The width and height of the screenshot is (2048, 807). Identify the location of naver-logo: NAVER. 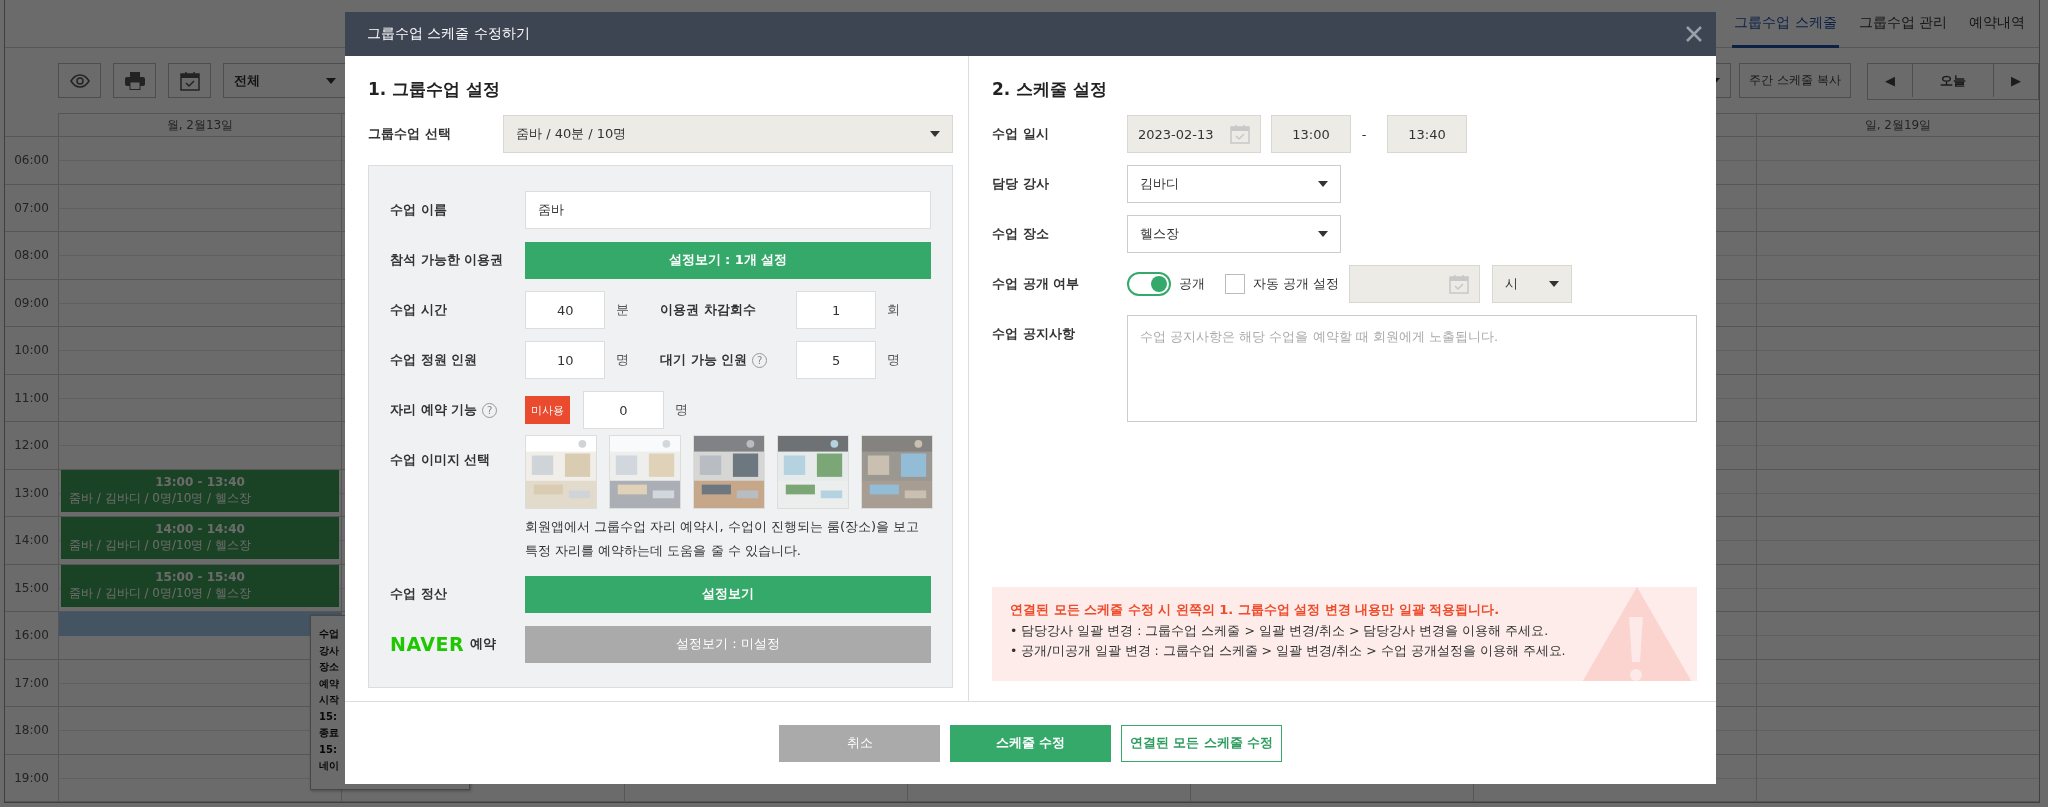
(427, 644).